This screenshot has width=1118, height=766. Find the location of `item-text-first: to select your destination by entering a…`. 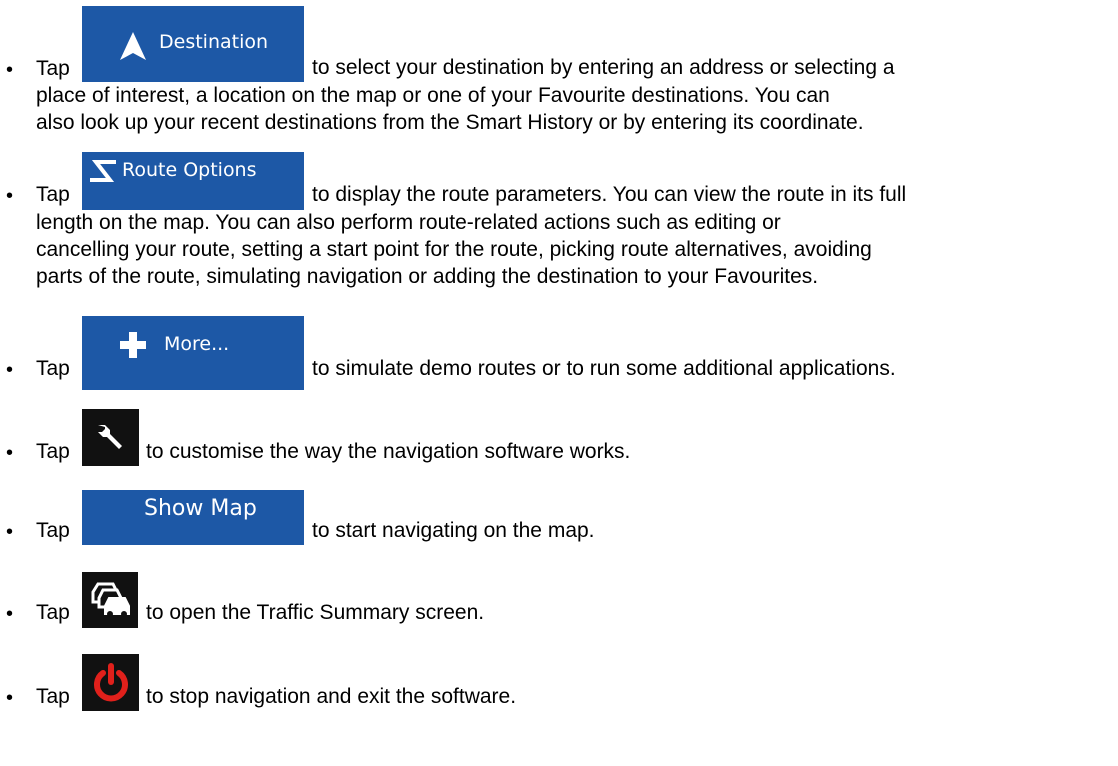

item-text-first: to select your destination by entering a… is located at coordinates (603, 67).